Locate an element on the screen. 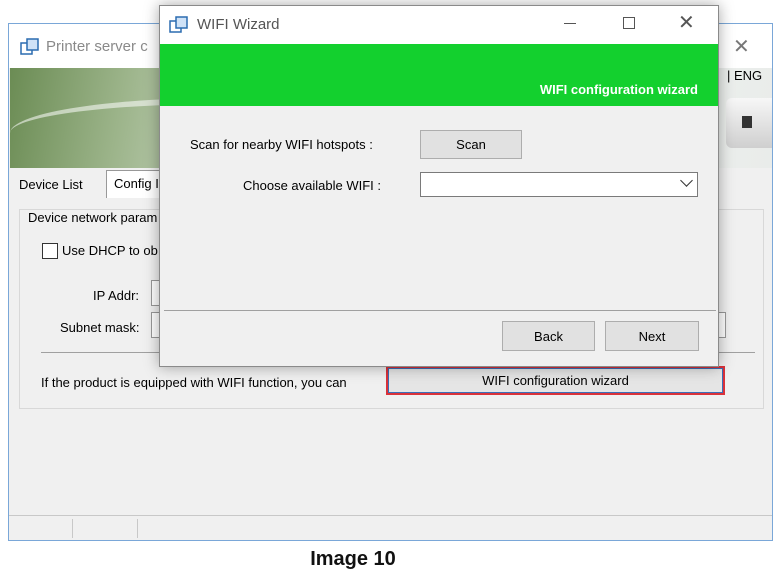 The image size is (780, 581). tab-device-list: Device List is located at coordinates (51, 185).